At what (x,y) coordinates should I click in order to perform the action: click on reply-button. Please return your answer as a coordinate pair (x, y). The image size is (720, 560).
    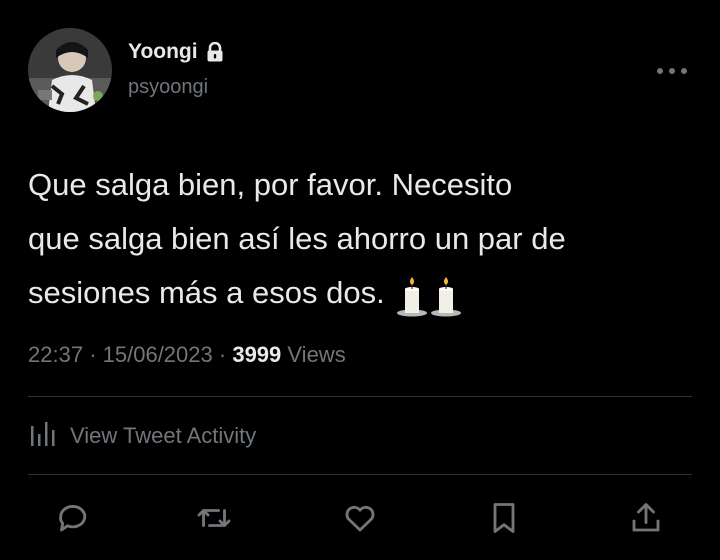
    Looking at the image, I should click on (72, 518).